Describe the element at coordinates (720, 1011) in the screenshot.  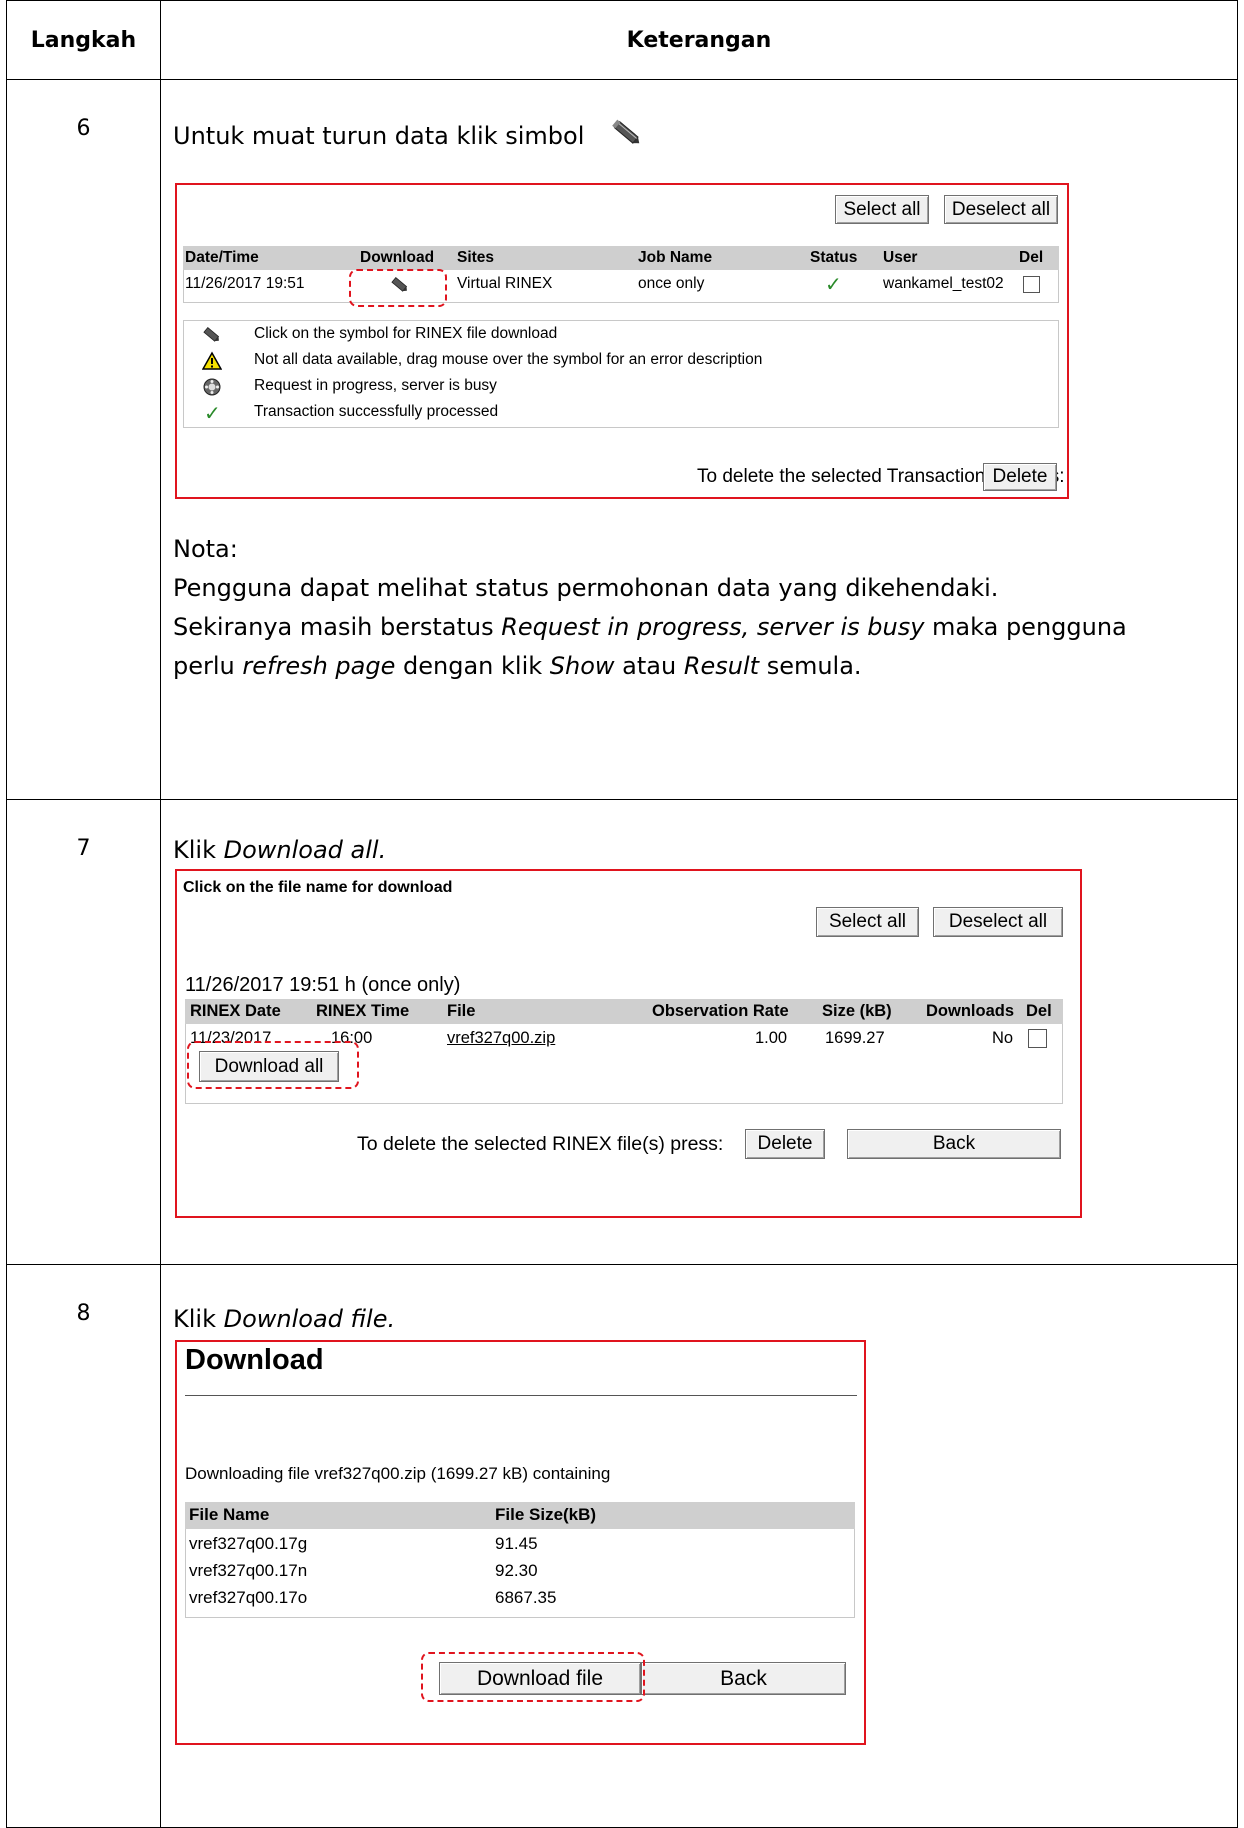
I see `col-observation-rate: Observation Rate` at that location.